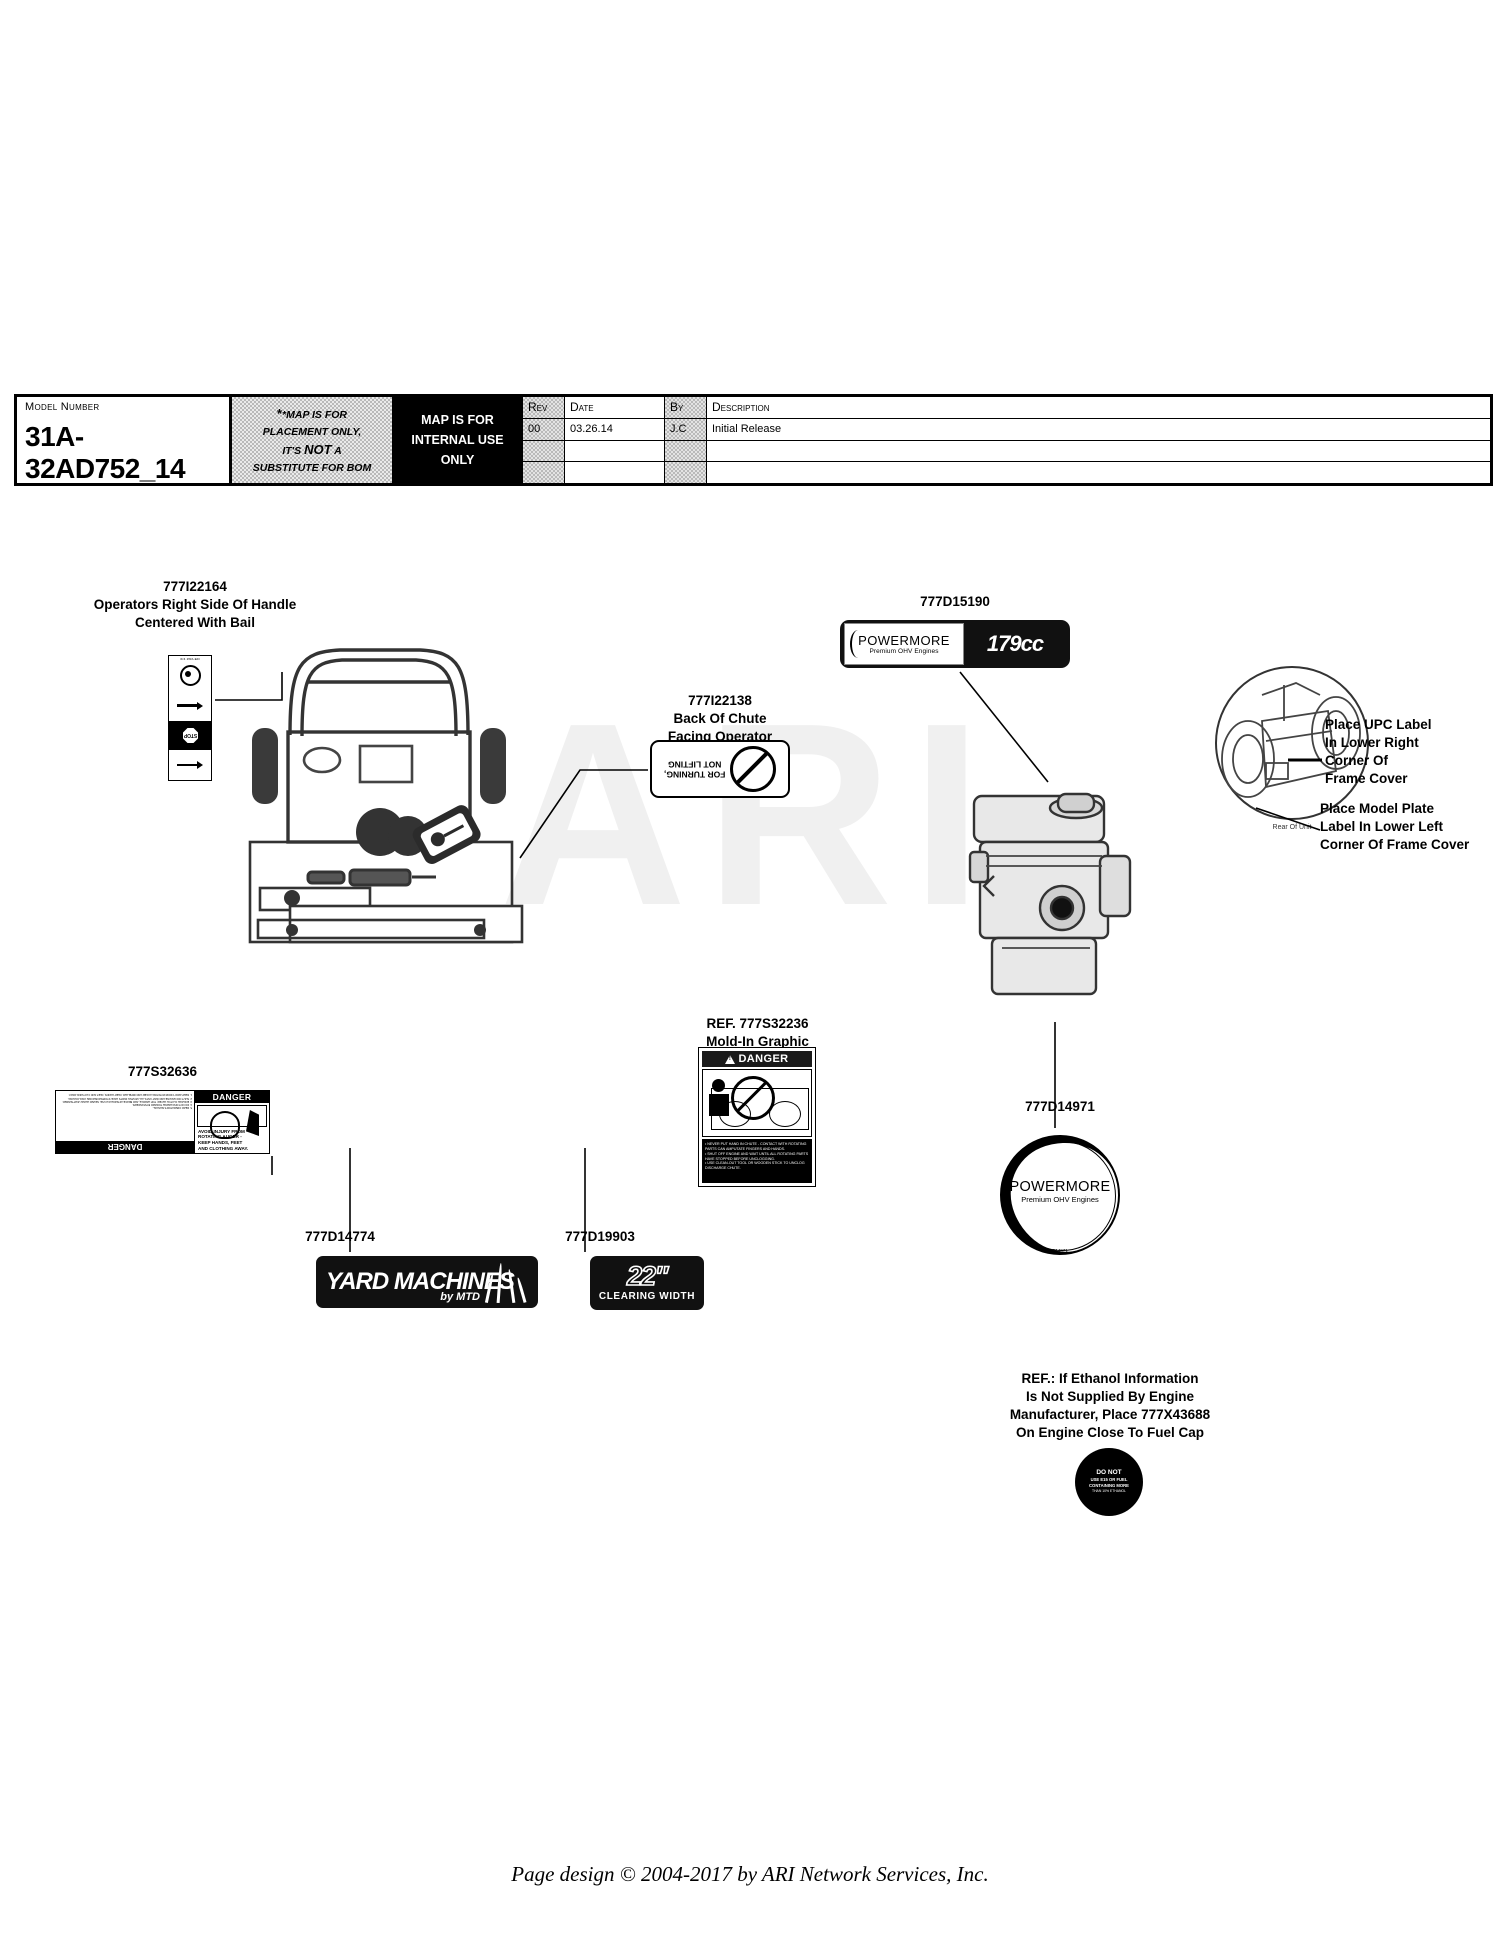 This screenshot has width=1500, height=1941. I want to click on hand-auger-pictogram, so click(232, 1122).